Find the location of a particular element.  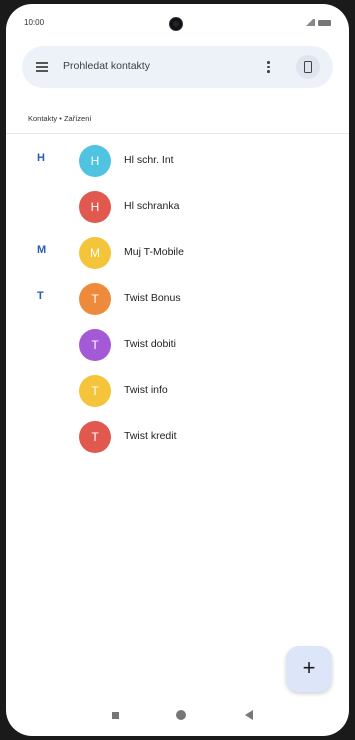

navigation-bar is located at coordinates (177, 717).